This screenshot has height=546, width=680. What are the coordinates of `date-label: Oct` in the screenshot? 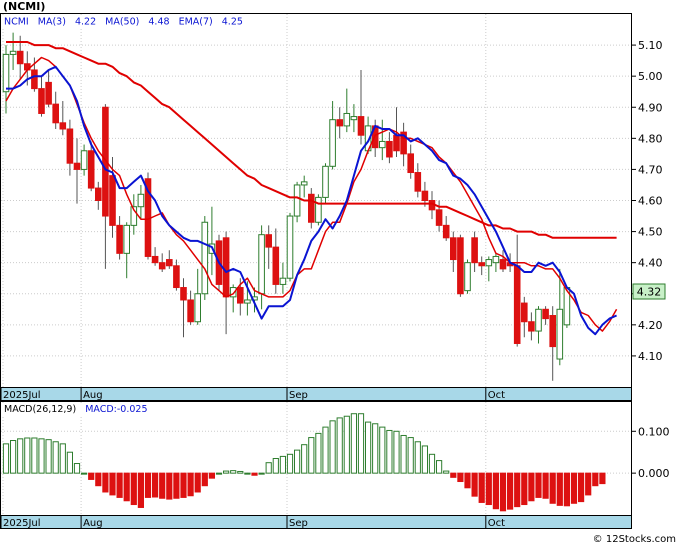 It's located at (496, 523).